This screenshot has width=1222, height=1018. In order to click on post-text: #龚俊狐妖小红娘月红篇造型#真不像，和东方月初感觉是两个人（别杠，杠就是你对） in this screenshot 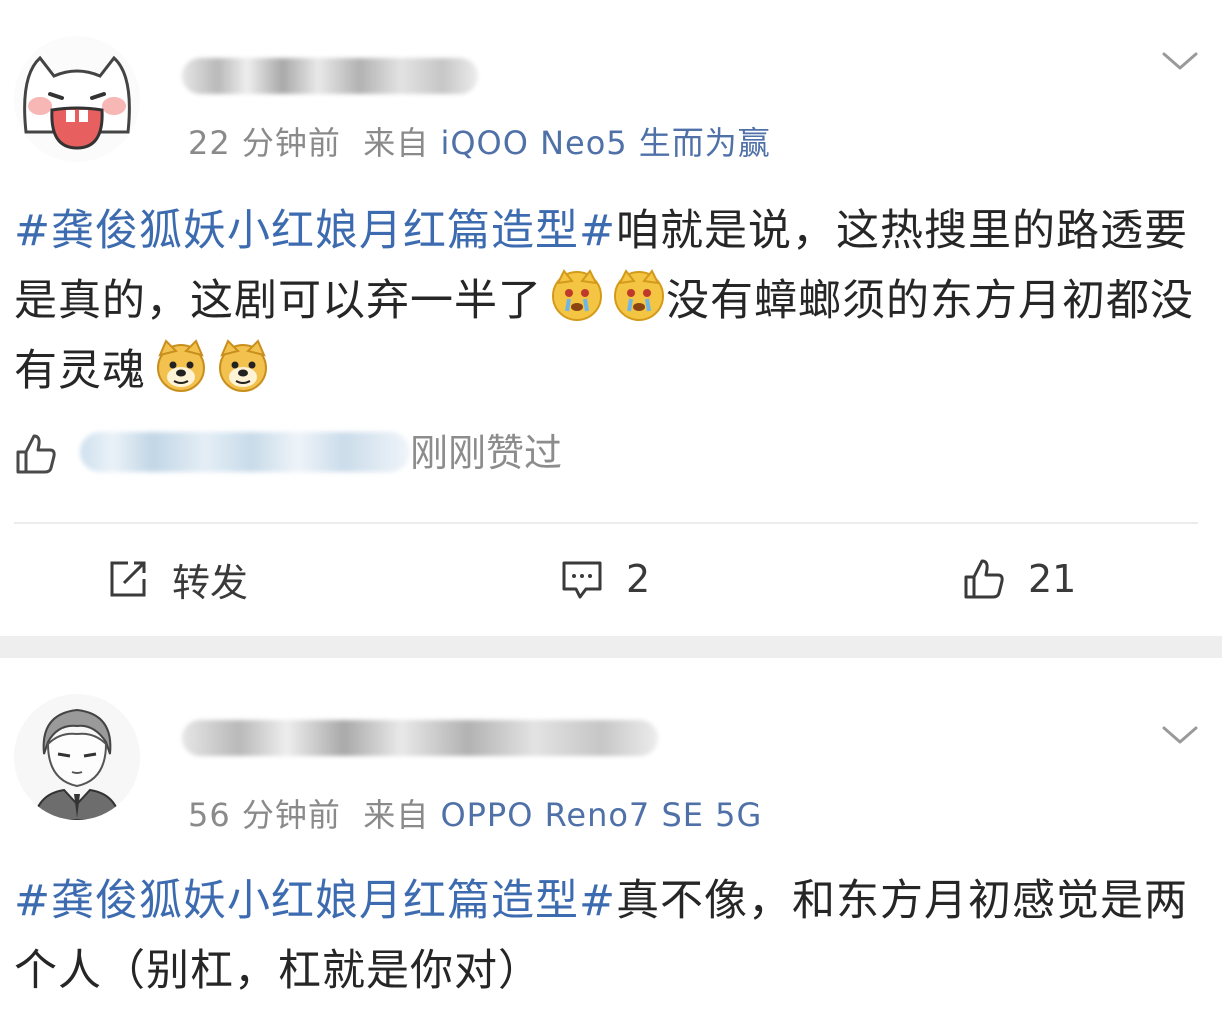, I will do `click(609, 936)`.